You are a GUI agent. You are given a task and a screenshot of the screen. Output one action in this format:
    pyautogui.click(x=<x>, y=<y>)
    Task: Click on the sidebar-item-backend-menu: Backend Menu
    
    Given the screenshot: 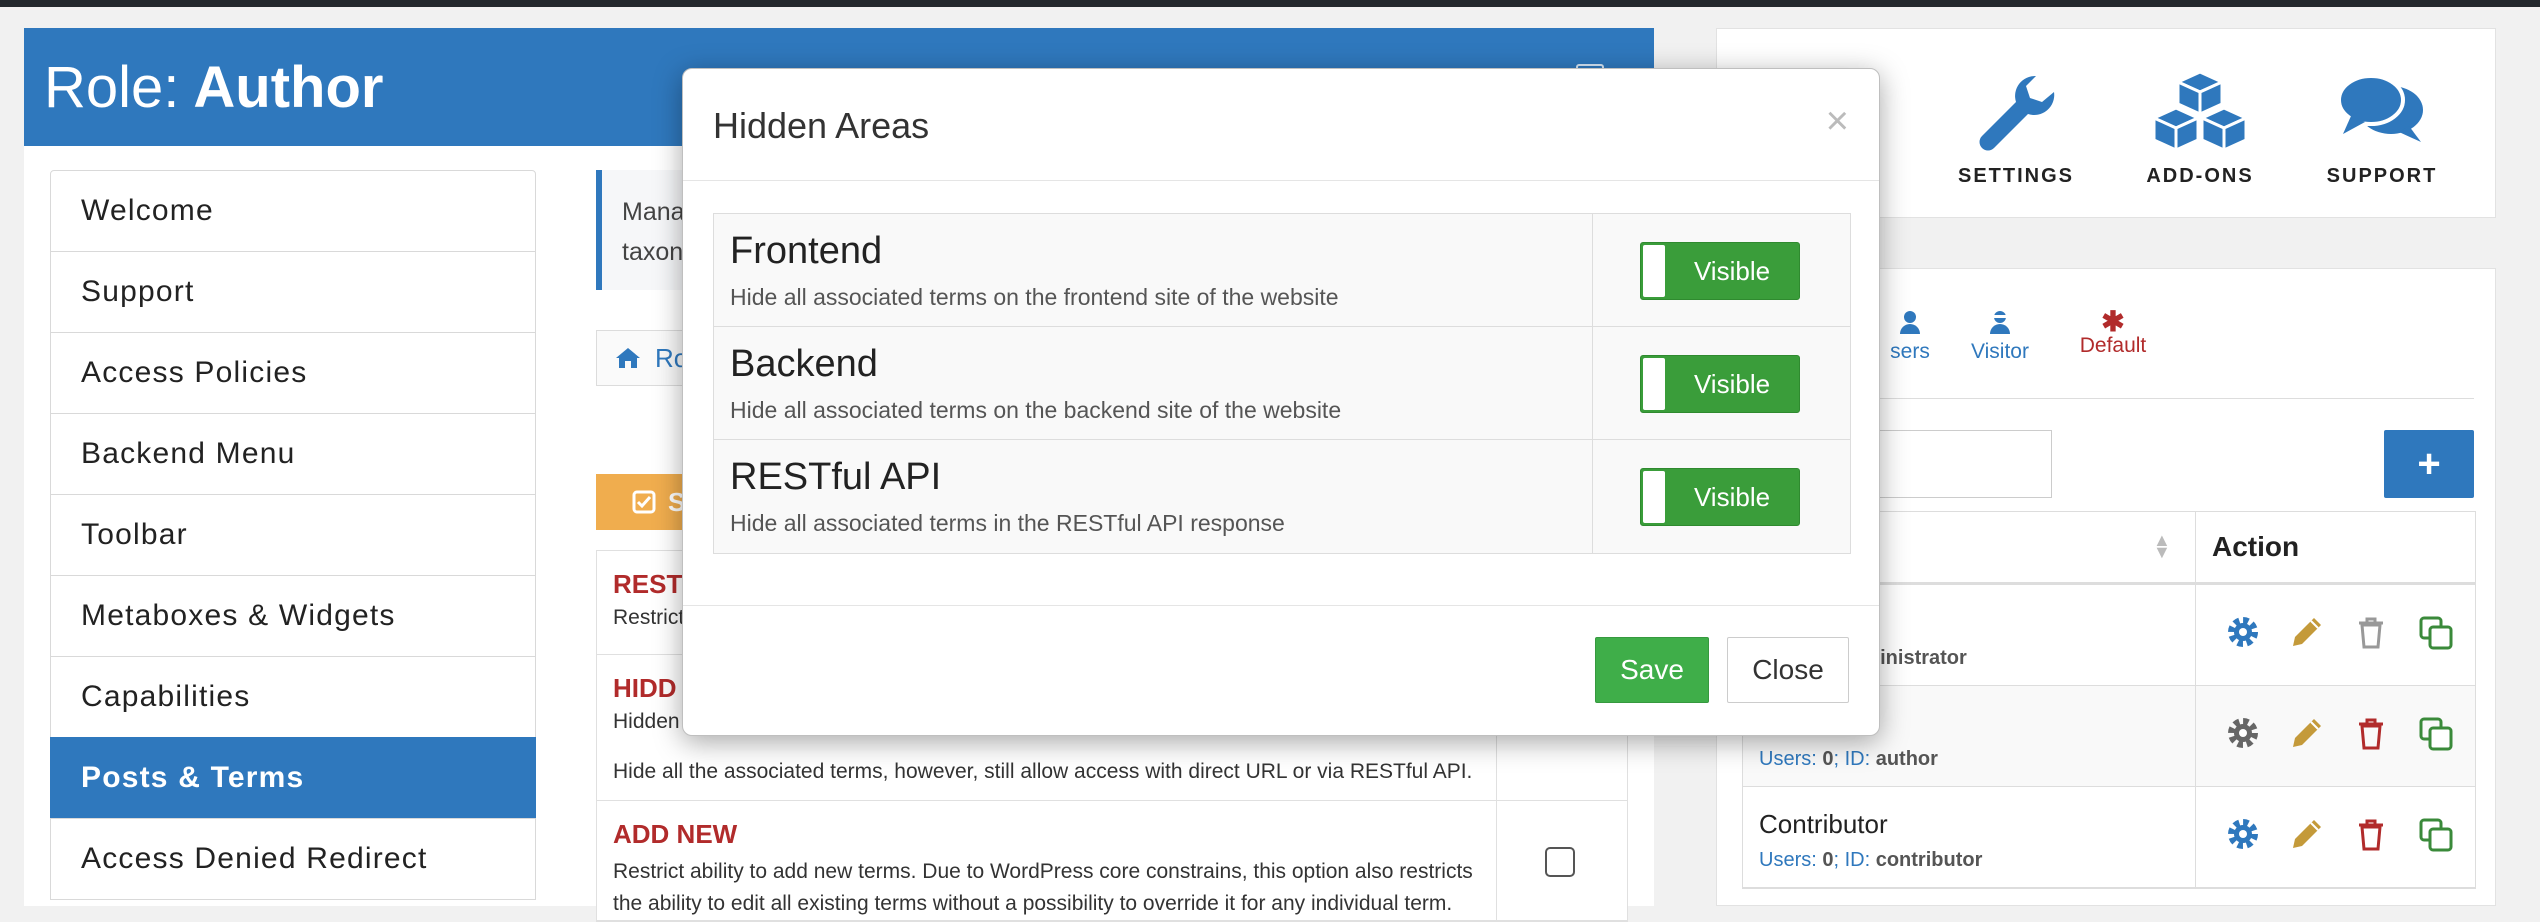 What is the action you would take?
    pyautogui.click(x=293, y=454)
    